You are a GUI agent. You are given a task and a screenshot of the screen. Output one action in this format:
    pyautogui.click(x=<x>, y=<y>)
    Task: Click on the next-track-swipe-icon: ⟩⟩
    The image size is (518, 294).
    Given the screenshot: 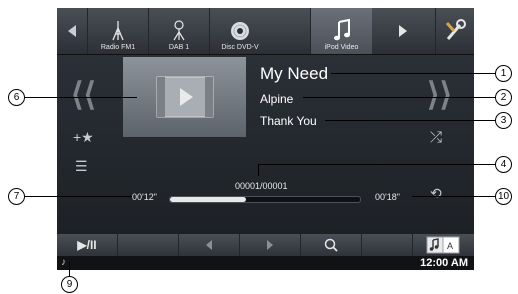 What is the action you would take?
    pyautogui.click(x=439, y=94)
    